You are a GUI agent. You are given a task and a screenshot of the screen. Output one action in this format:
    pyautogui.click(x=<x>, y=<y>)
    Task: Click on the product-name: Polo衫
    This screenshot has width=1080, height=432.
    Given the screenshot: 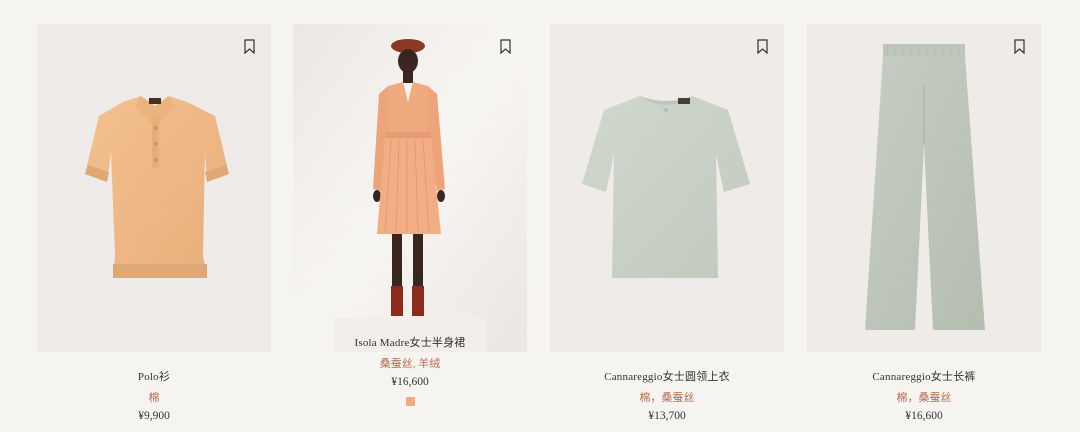 What is the action you would take?
    pyautogui.click(x=154, y=376)
    